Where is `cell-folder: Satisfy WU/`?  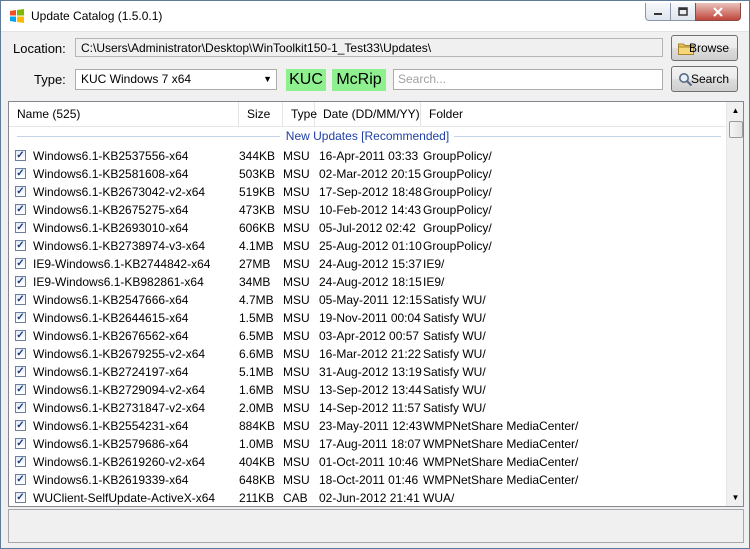 cell-folder: Satisfy WU/ is located at coordinates (454, 318).